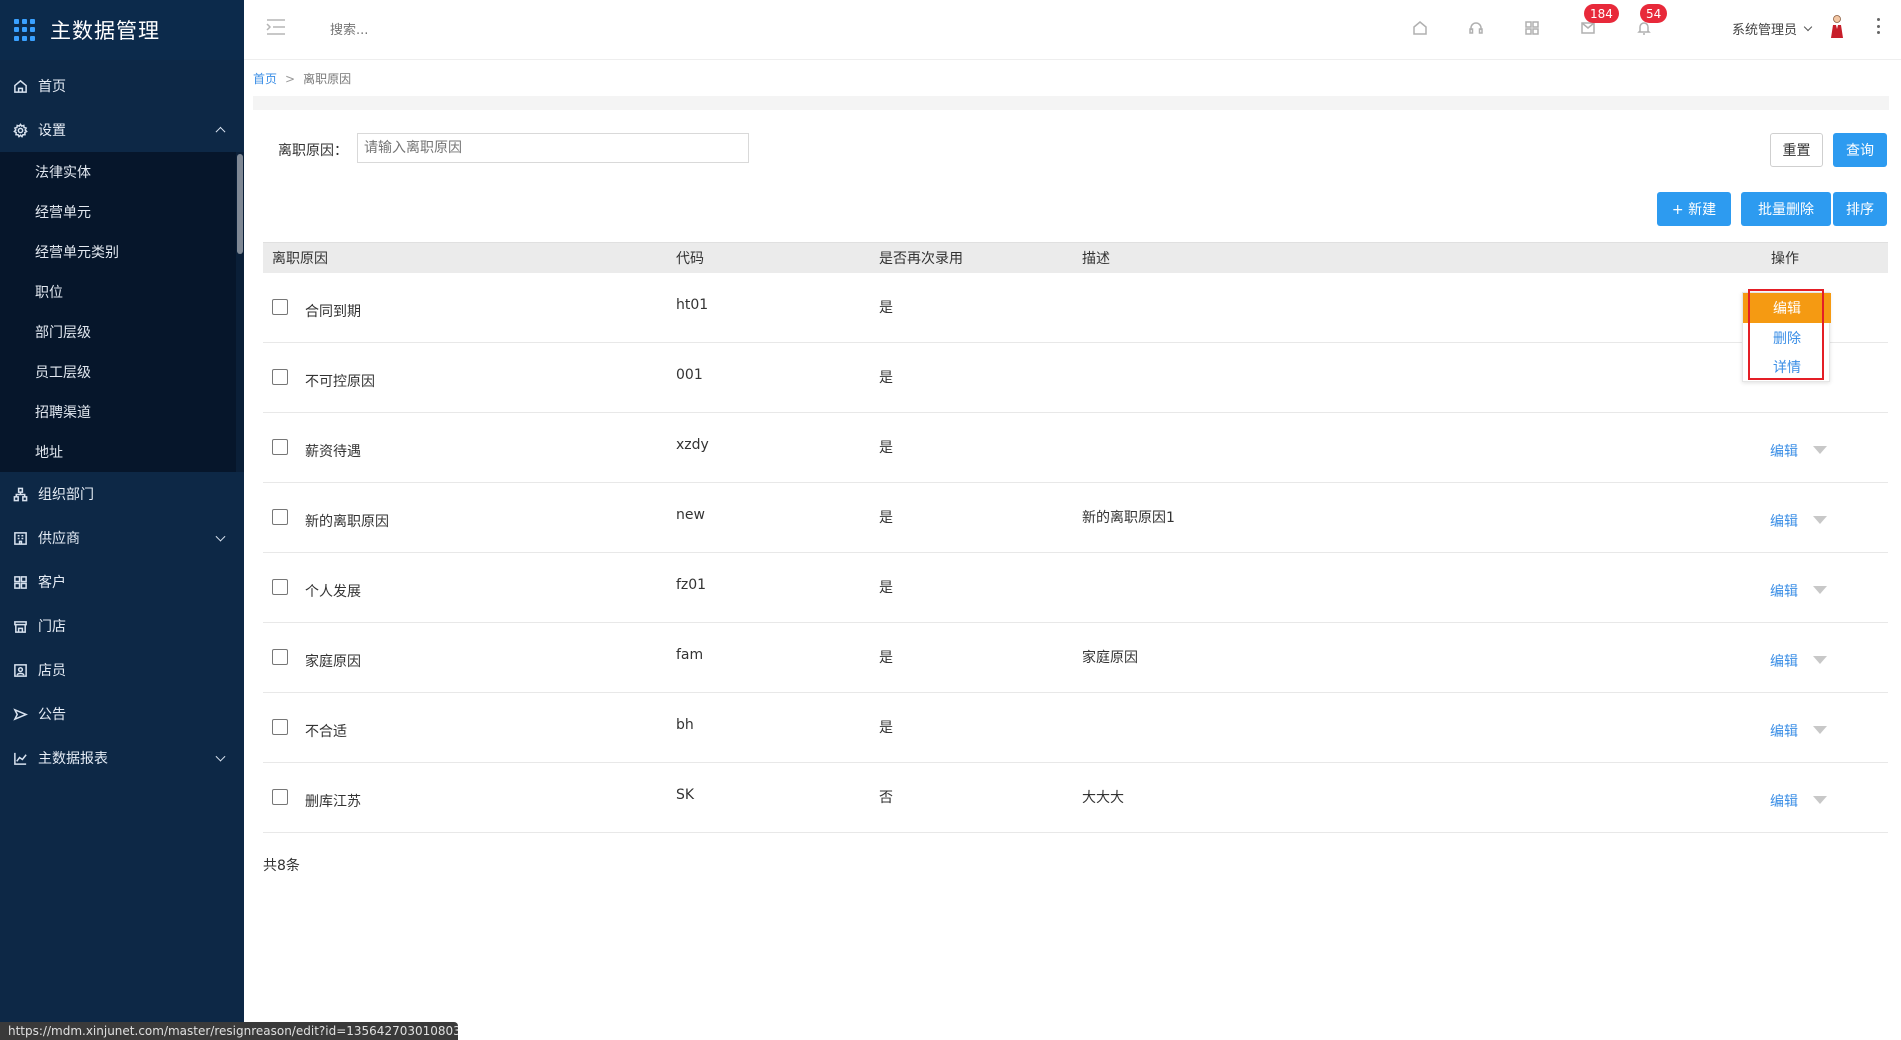 The height and width of the screenshot is (1040, 1901). I want to click on scrollbar-thumb, so click(240, 204).